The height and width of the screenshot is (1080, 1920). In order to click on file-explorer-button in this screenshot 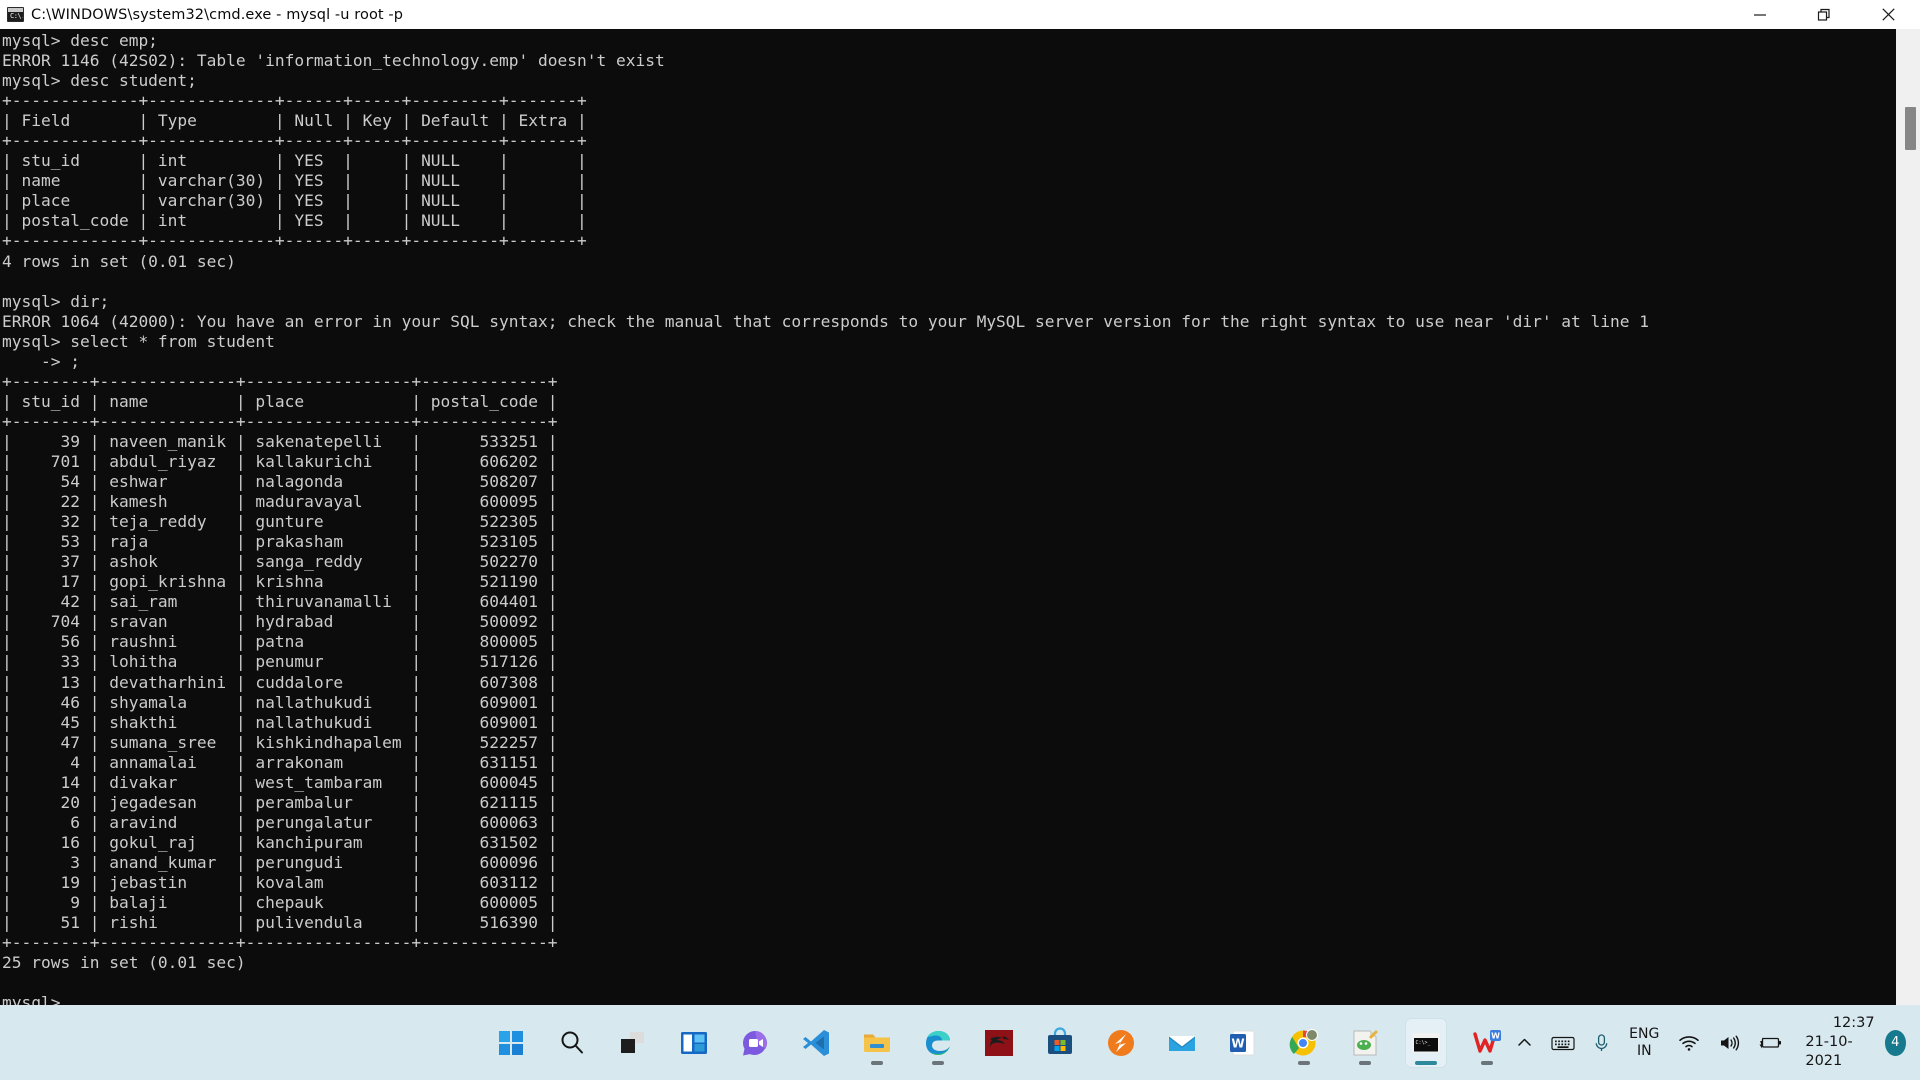, I will do `click(877, 1043)`.